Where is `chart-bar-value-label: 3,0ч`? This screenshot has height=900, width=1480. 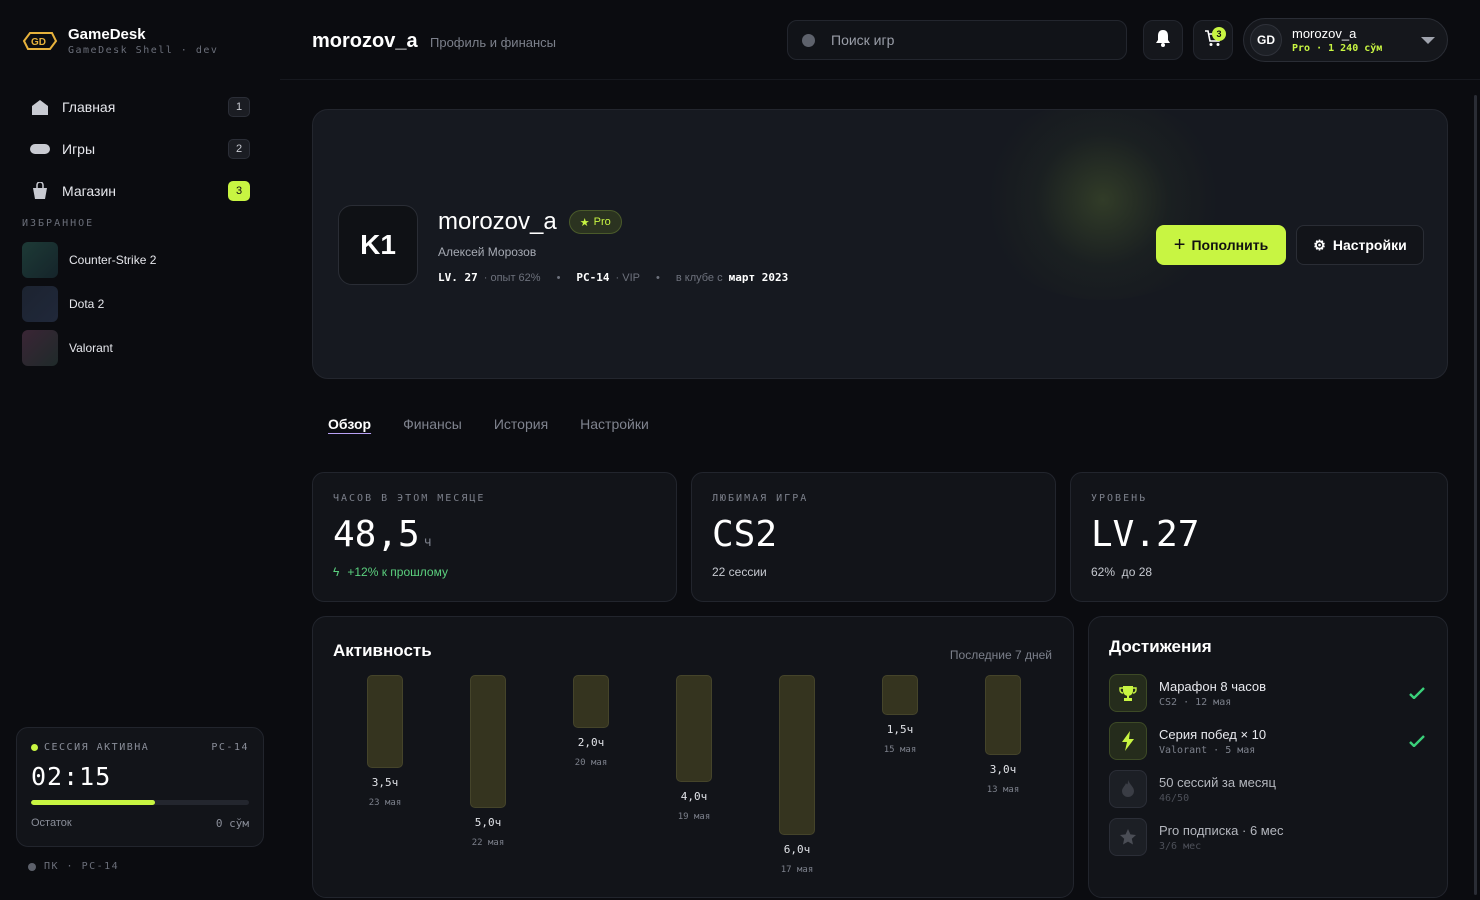 chart-bar-value-label: 3,0ч is located at coordinates (1003, 769).